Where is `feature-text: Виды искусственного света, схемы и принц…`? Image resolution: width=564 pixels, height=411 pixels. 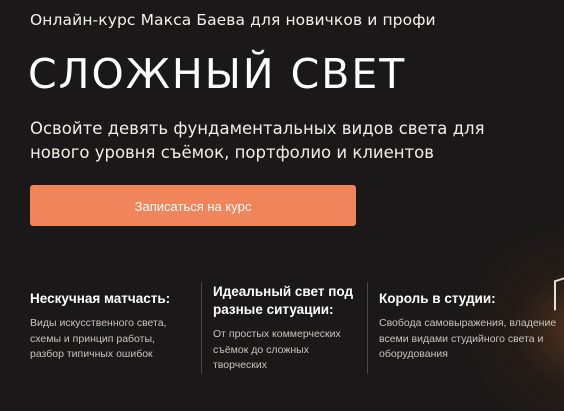 feature-text: Виды искусственного света, схемы и принц… is located at coordinates (98, 338).